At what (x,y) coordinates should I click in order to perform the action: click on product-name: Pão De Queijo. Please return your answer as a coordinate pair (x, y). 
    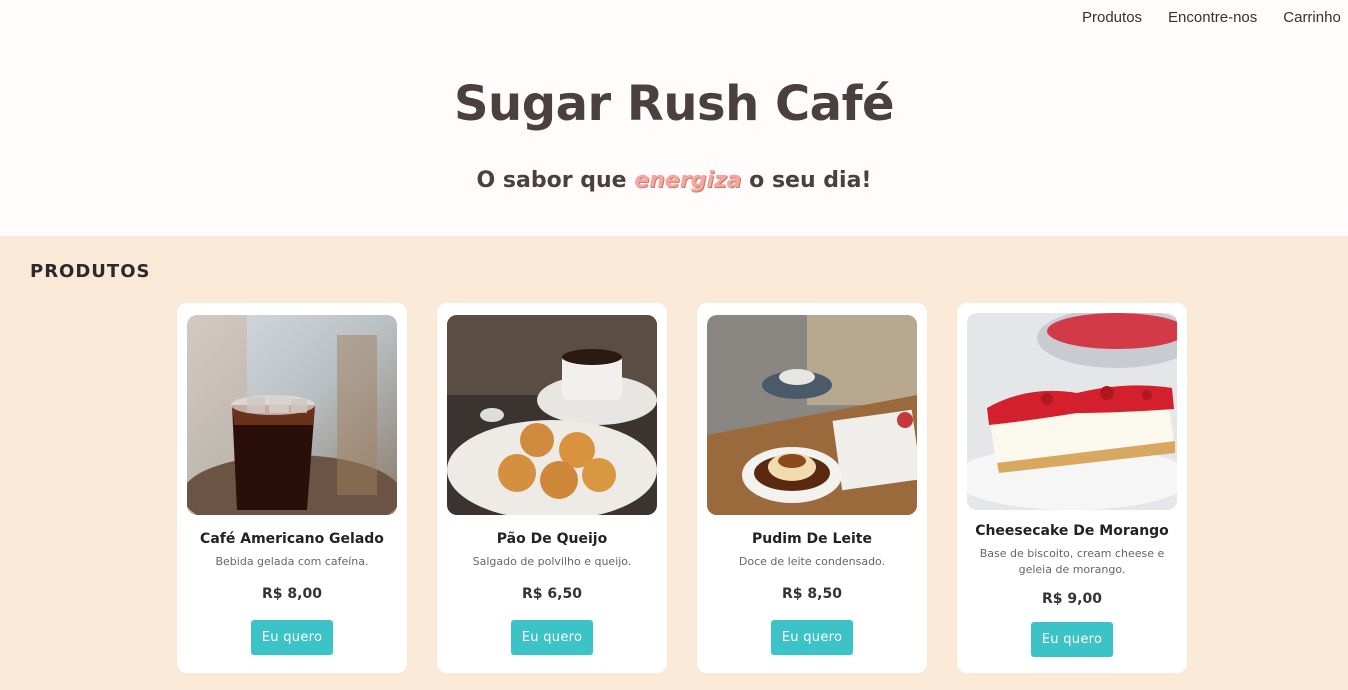
    Looking at the image, I should click on (552, 539).